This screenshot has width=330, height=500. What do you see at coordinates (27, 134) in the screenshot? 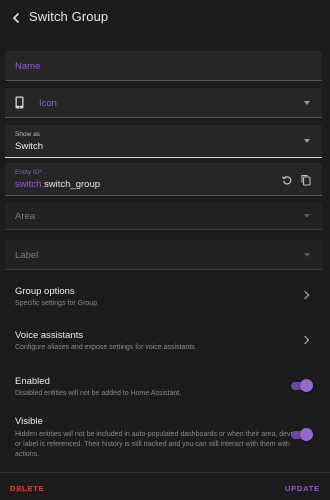
I see `show-as-label: Show as` at bounding box center [27, 134].